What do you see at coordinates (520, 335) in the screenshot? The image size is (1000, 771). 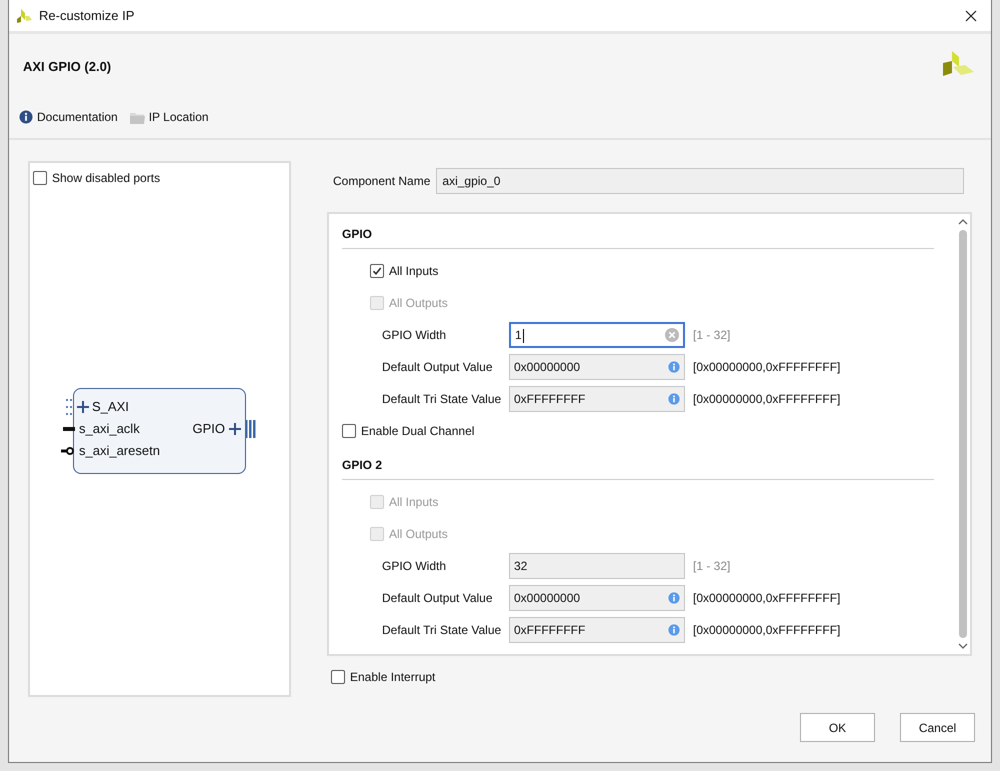 I see `field-value: 1` at bounding box center [520, 335].